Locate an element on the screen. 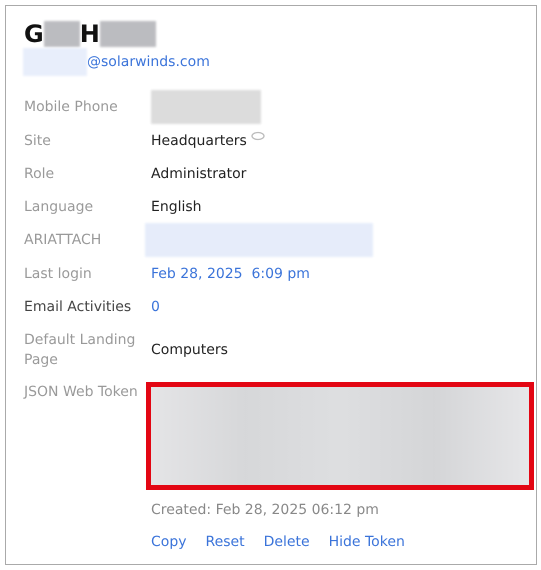 This screenshot has width=541, height=570. field-link: 0 is located at coordinates (155, 306).